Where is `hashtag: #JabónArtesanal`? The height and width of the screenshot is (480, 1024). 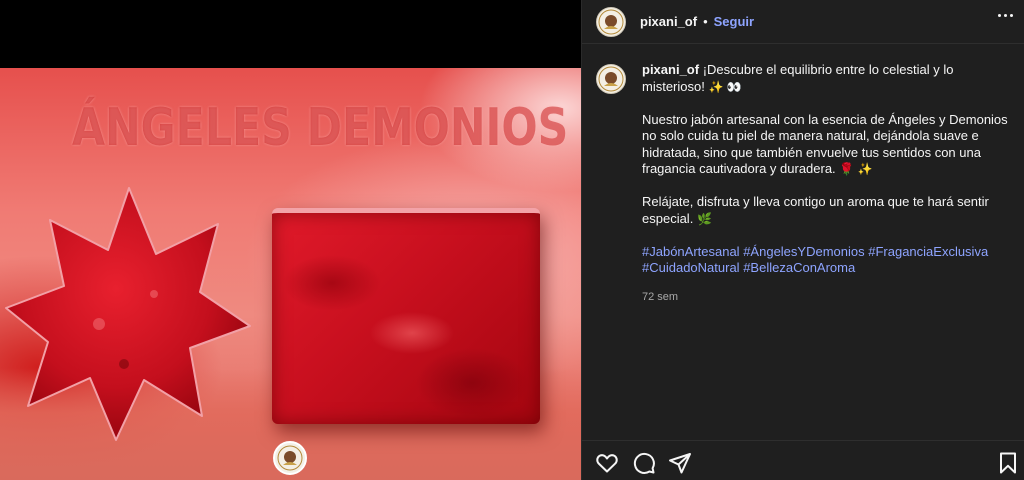 hashtag: #JabónArtesanal is located at coordinates (691, 251).